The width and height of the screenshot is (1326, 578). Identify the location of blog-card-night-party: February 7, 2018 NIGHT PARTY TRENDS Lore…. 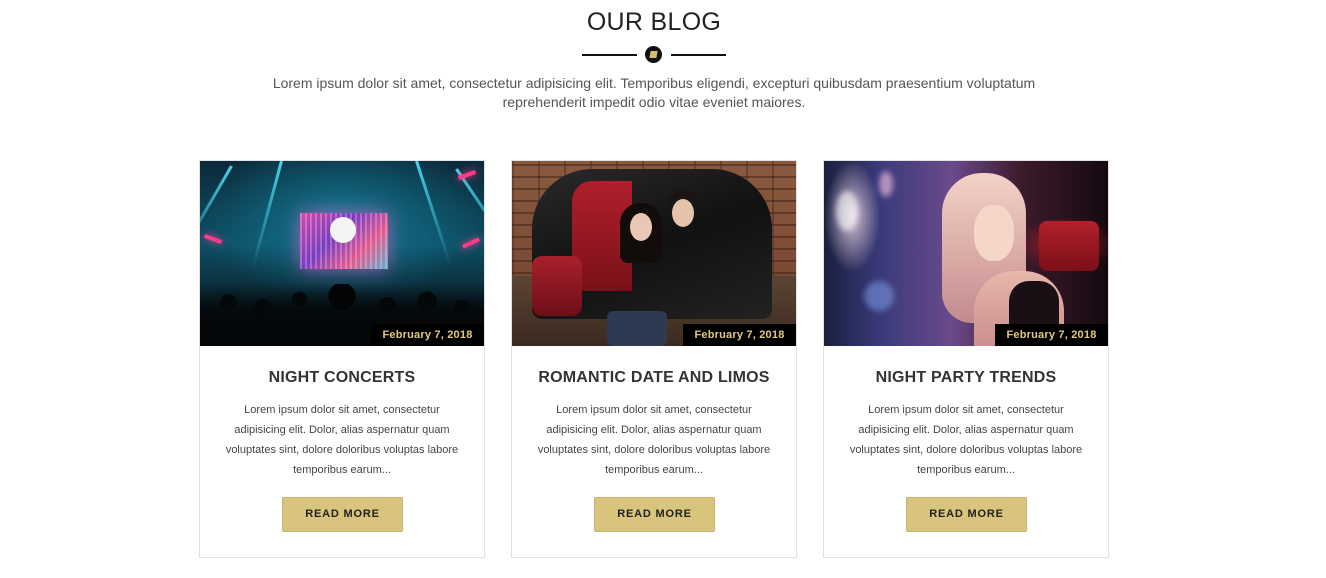
(966, 359).